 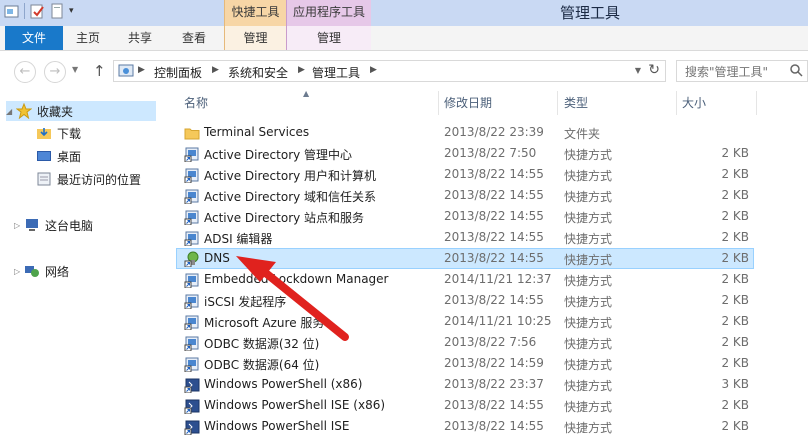 I want to click on customize-toolbar-icon: ▾, so click(x=74, y=11).